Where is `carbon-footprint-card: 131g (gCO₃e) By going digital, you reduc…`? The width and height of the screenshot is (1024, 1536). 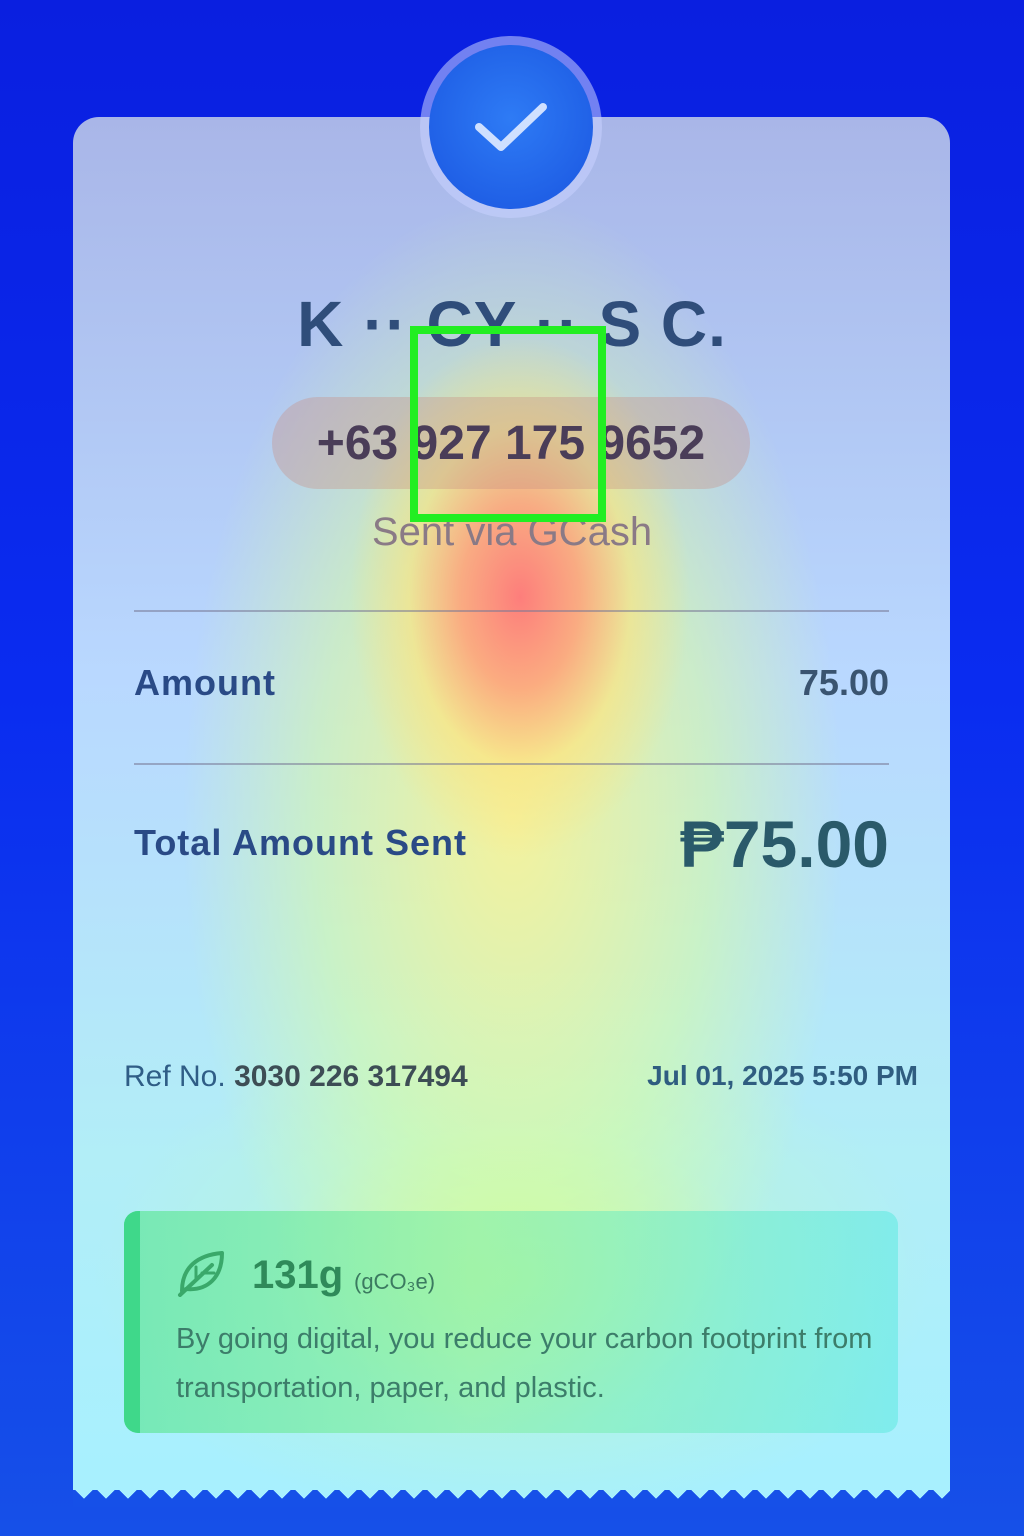
carbon-footprint-card: 131g (gCO₃e) By going digital, you reduc… is located at coordinates (511, 1322).